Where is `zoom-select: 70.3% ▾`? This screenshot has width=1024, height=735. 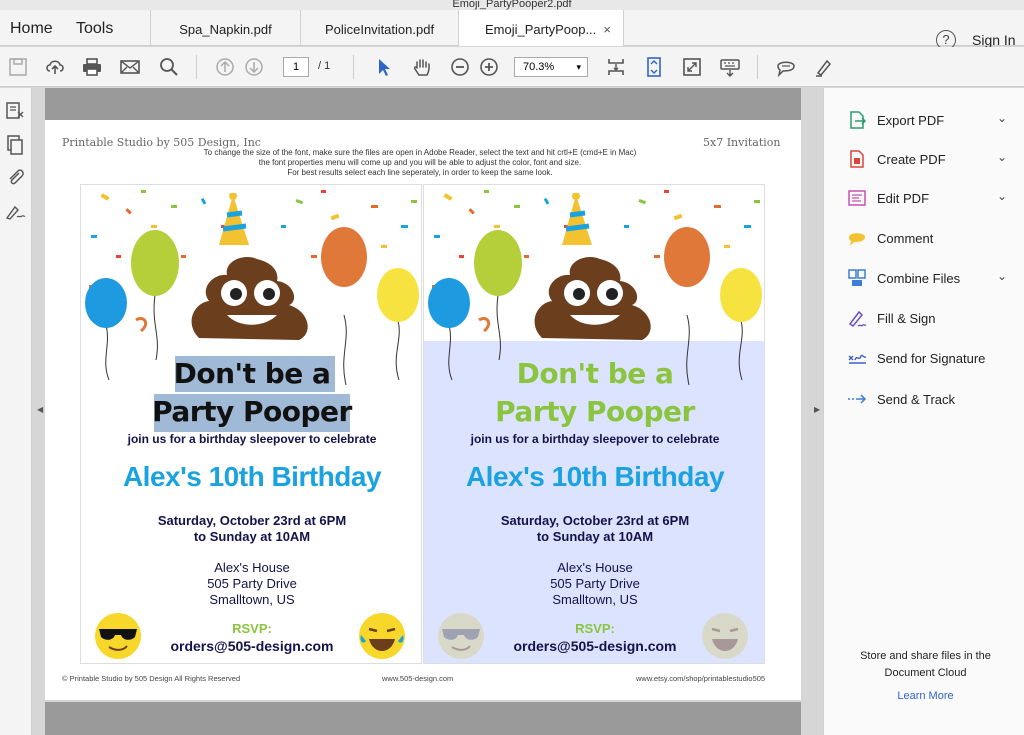 zoom-select: 70.3% ▾ is located at coordinates (551, 67).